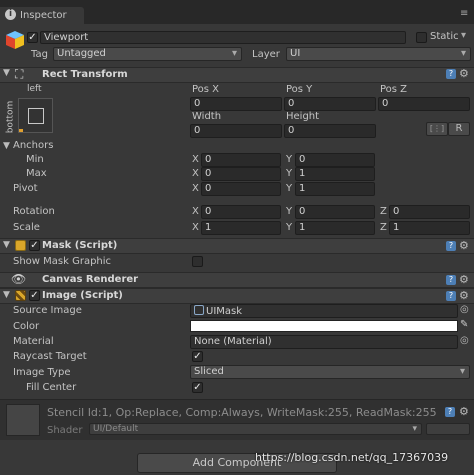 This screenshot has width=474, height=475. I want to click on height-label: Height, so click(303, 116).